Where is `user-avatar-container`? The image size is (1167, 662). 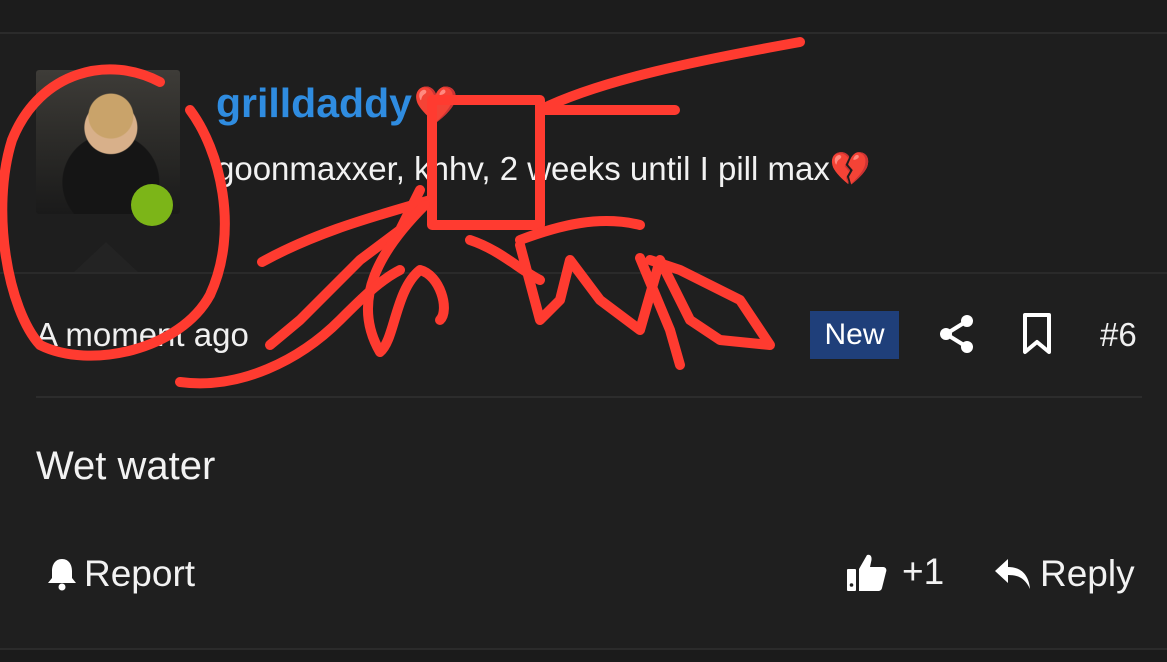 user-avatar-container is located at coordinates (108, 148).